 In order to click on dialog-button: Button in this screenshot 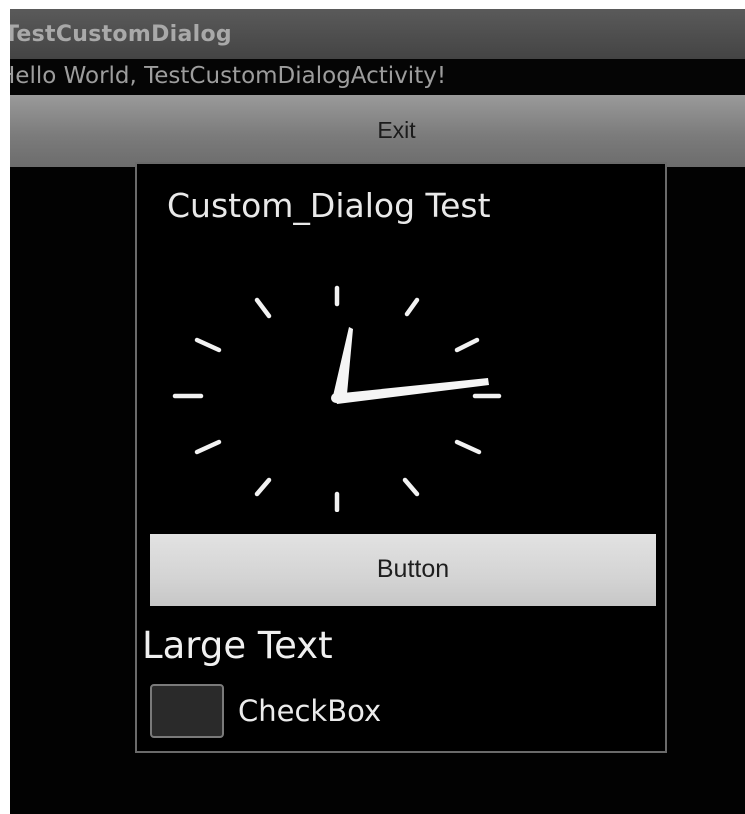, I will do `click(403, 570)`.